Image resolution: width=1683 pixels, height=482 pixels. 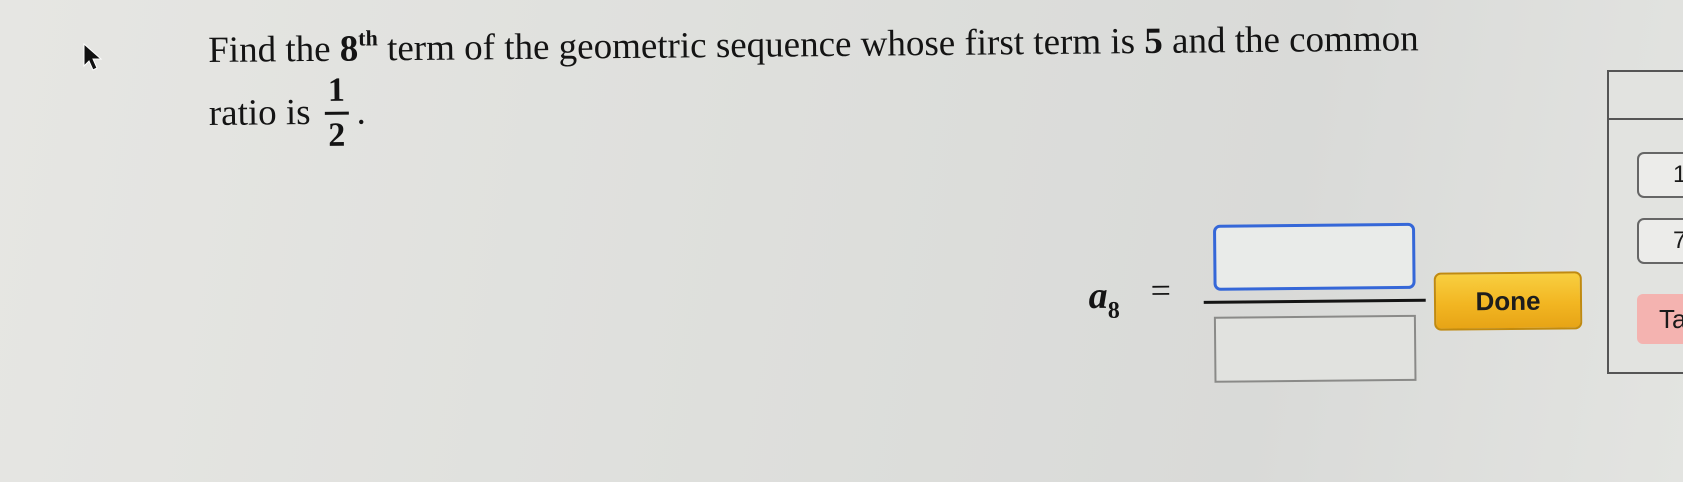 What do you see at coordinates (274, 49) in the screenshot?
I see `question-part-1: Find the` at bounding box center [274, 49].